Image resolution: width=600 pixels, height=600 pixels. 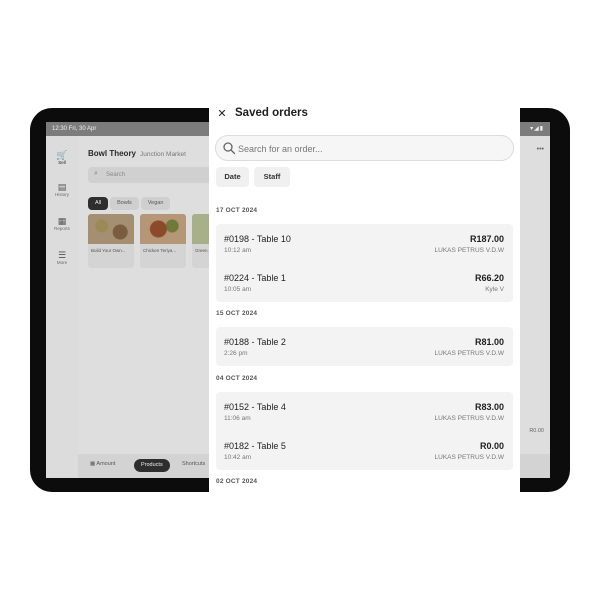 I want to click on cart-icon: 🛒, so click(x=62, y=155).